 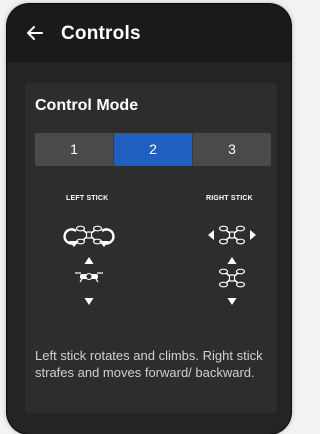 What do you see at coordinates (101, 33) in the screenshot?
I see `page-title: Controls` at bounding box center [101, 33].